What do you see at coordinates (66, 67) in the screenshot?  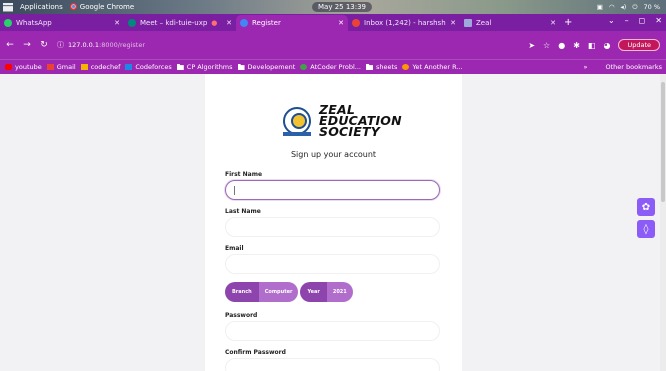 I see `bookmark-label: Gmail` at bounding box center [66, 67].